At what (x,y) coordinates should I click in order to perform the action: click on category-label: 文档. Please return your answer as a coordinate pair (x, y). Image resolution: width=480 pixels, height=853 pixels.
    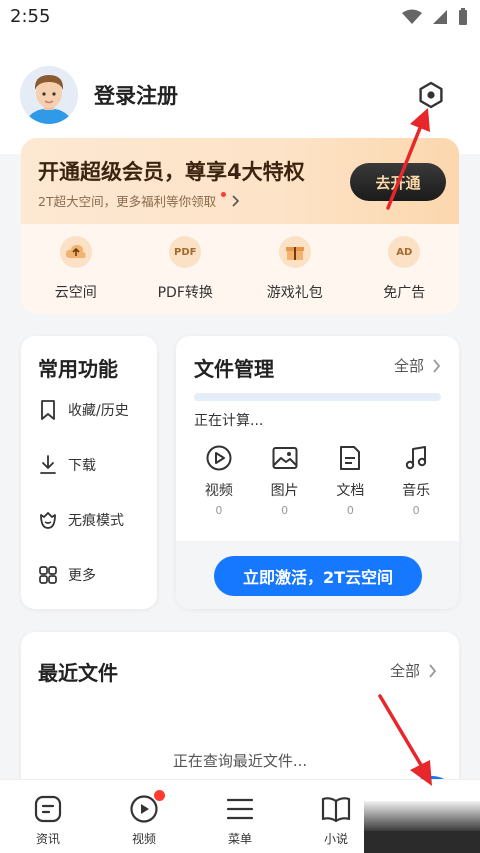
    Looking at the image, I should click on (350, 491).